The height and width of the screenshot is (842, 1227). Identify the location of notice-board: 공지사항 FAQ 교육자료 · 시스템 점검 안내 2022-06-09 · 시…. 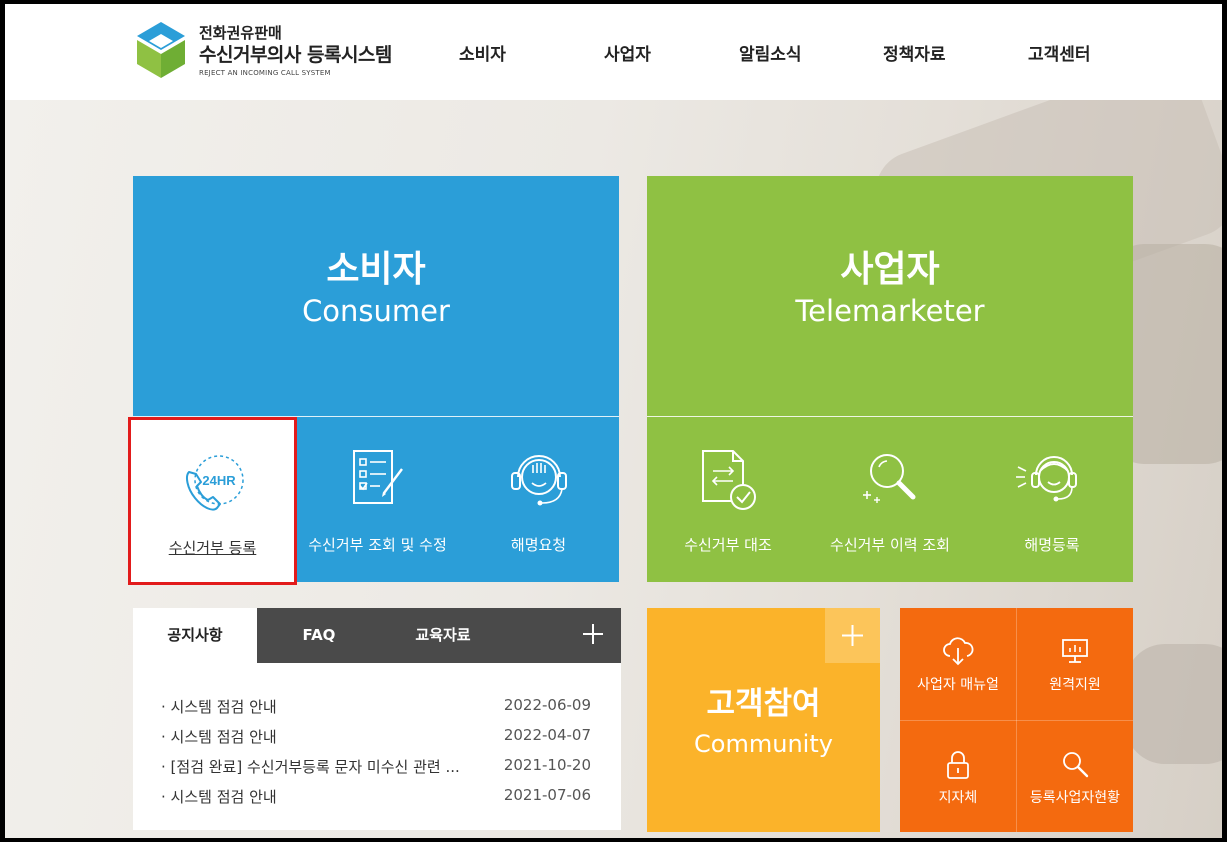
(377, 719).